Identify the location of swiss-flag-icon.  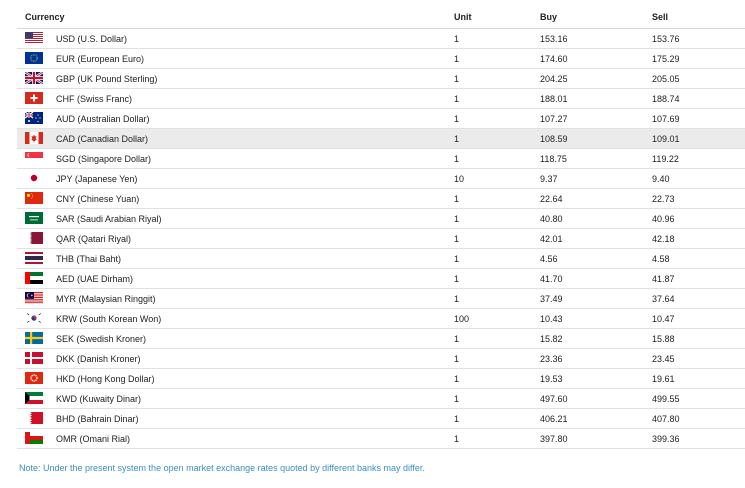
(34, 98).